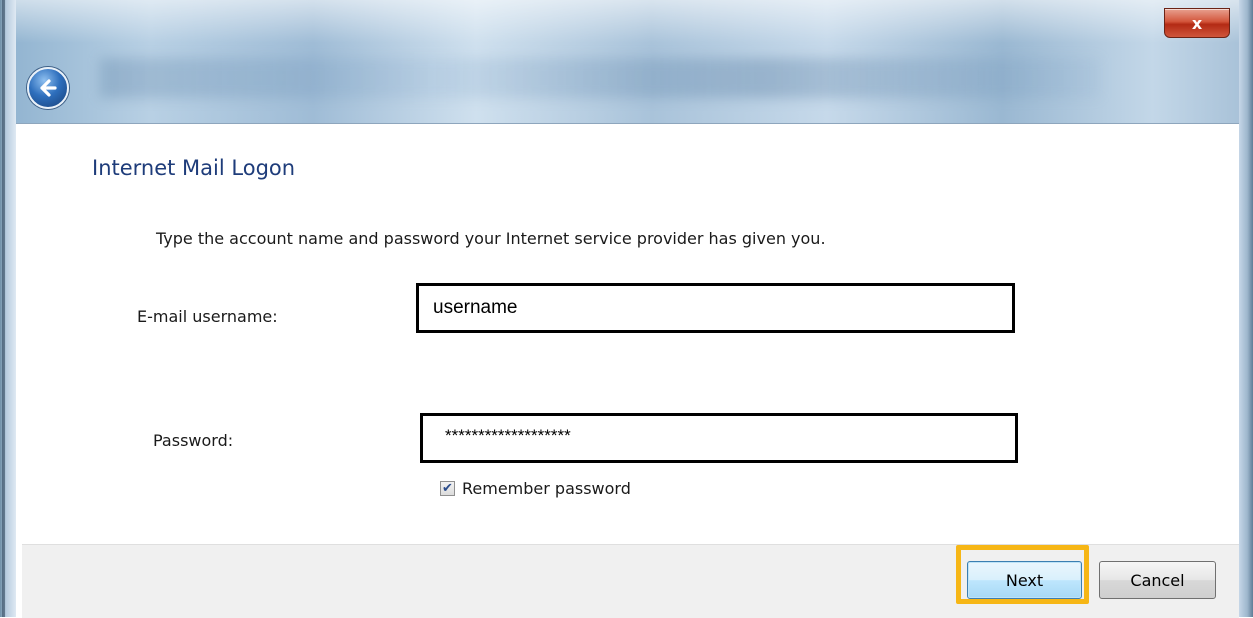 This screenshot has width=1253, height=618. I want to click on remember-password-row: ✔ Remember password, so click(535, 488).